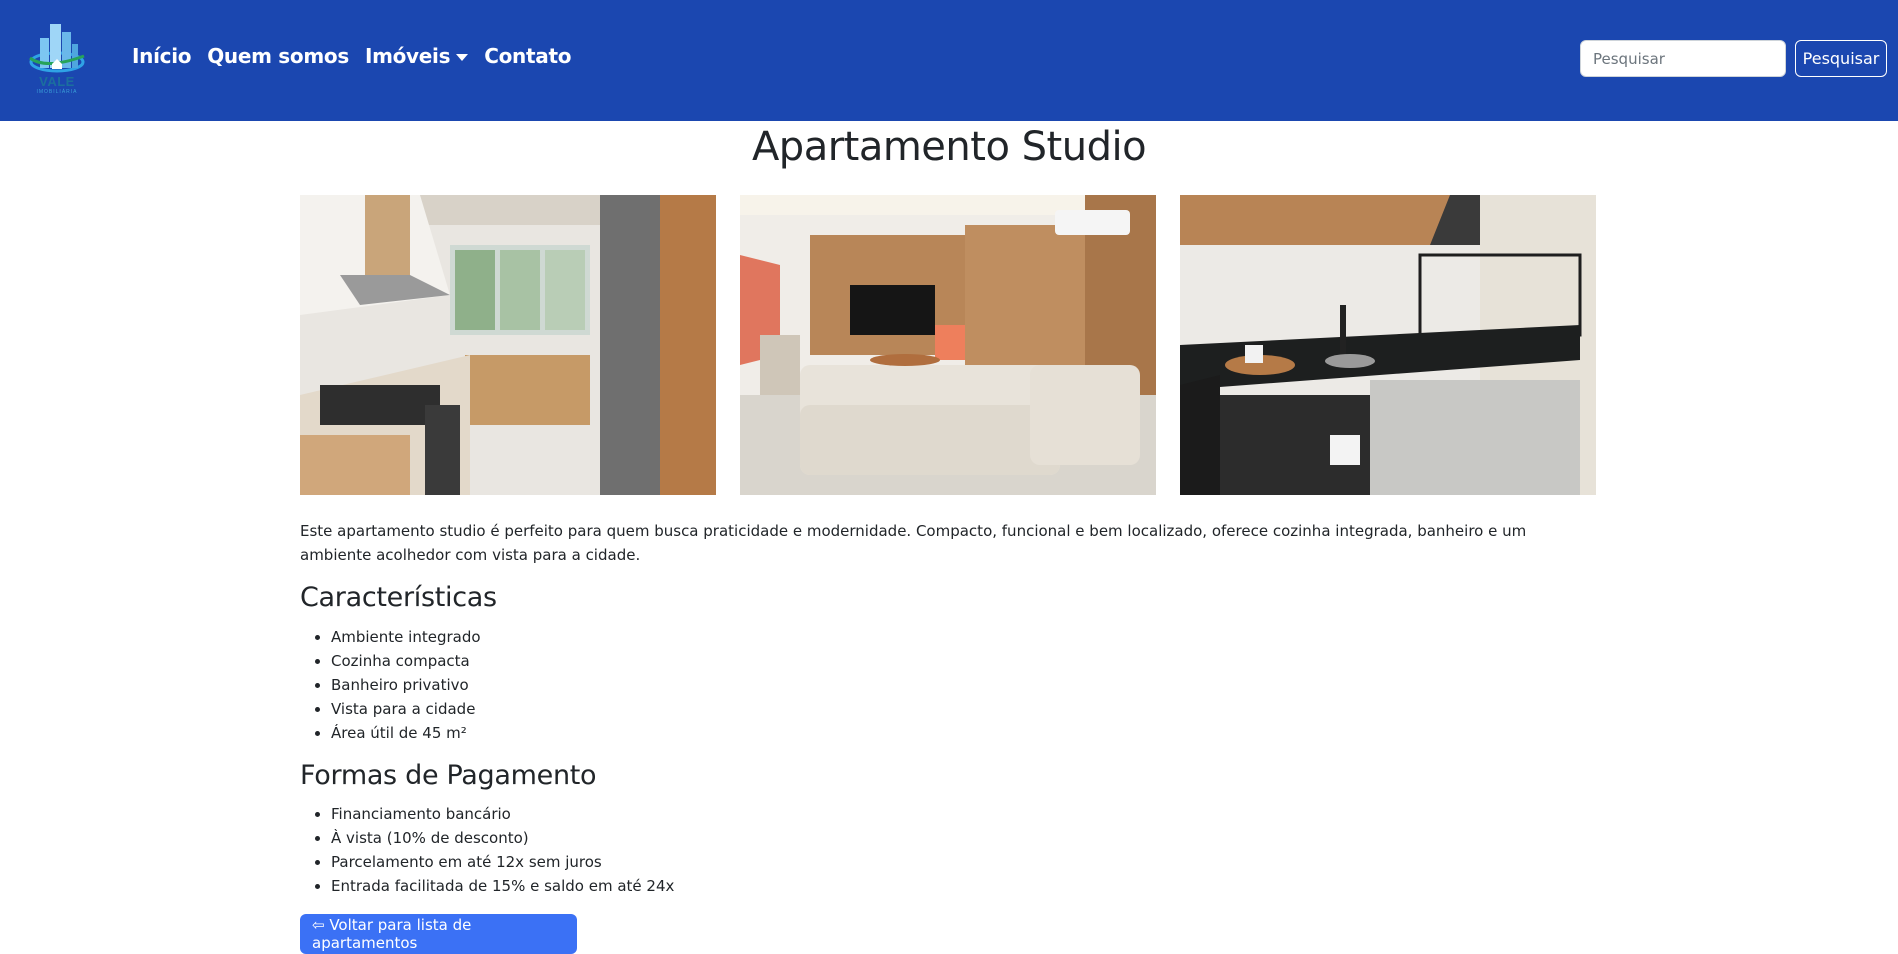 This screenshot has width=1898, height=954. I want to click on nav-link-imoveis-dropdown: Imóveis, so click(416, 56).